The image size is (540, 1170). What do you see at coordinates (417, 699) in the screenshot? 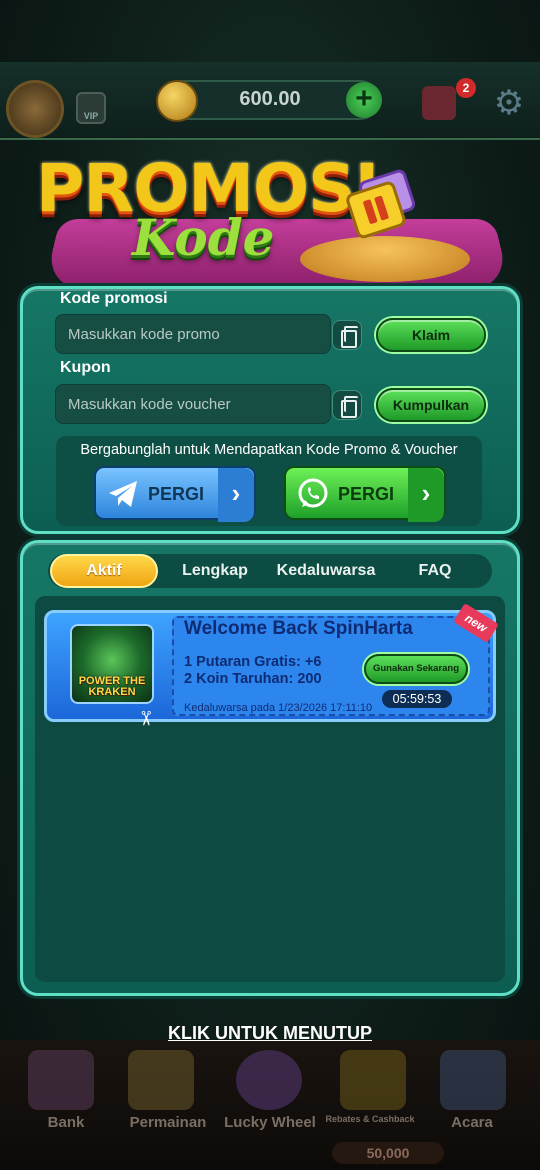
I see `countdown-timer: 05:59:53` at bounding box center [417, 699].